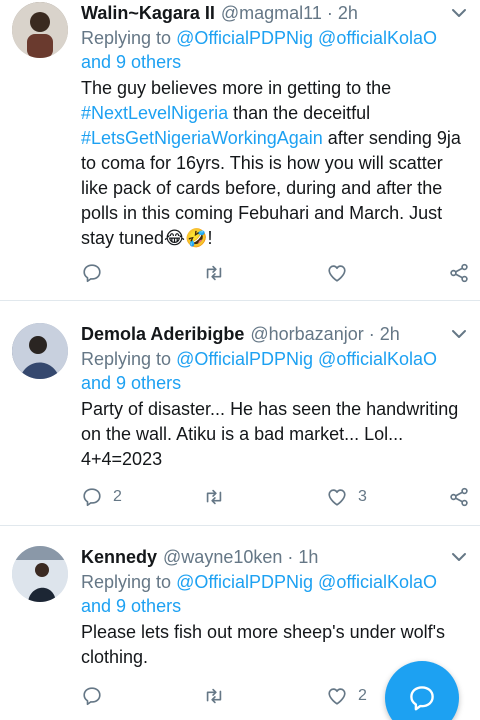 This screenshot has width=480, height=720. What do you see at coordinates (276, 497) in the screenshot?
I see `tweet-actions: 2 3` at bounding box center [276, 497].